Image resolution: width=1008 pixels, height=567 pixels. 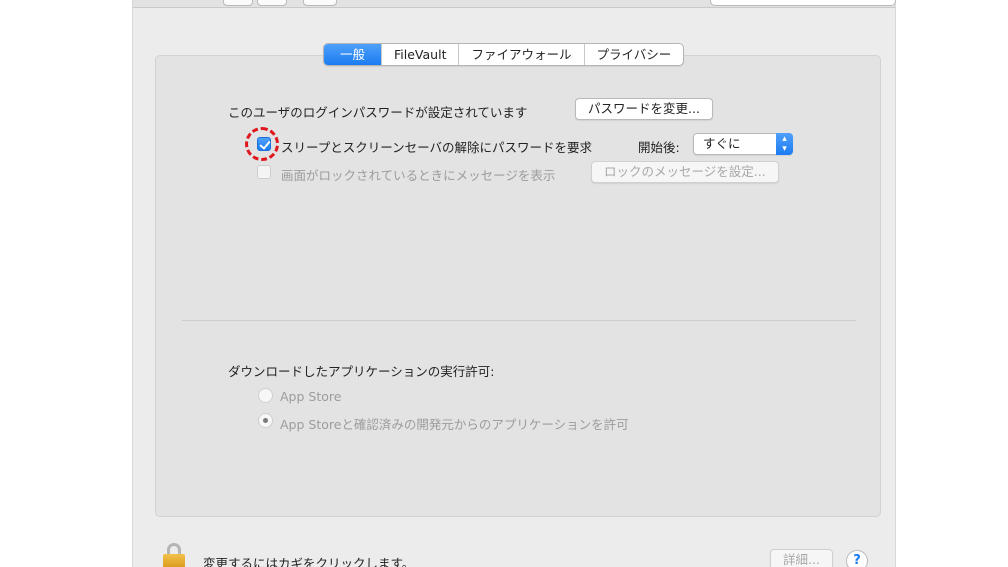 What do you see at coordinates (659, 147) in the screenshot?
I see `after-label: 開始後:` at bounding box center [659, 147].